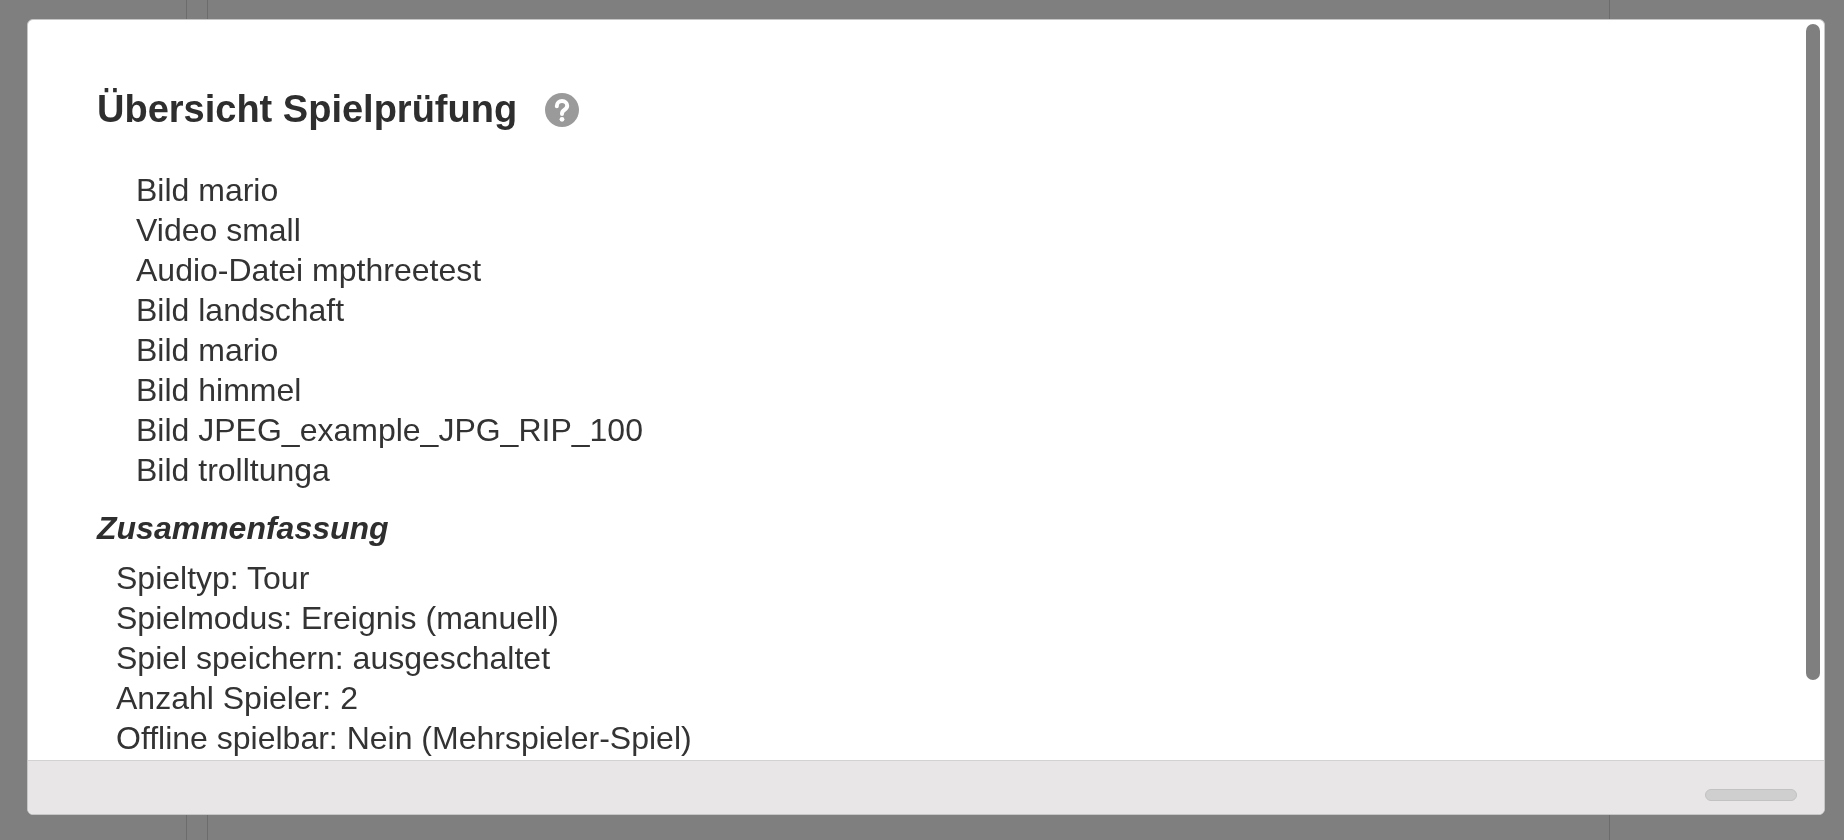 This screenshot has height=840, width=1844. Describe the element at coordinates (389, 430) in the screenshot. I see `list-item: Bild JPEG_example_JPG_RIP_100` at that location.